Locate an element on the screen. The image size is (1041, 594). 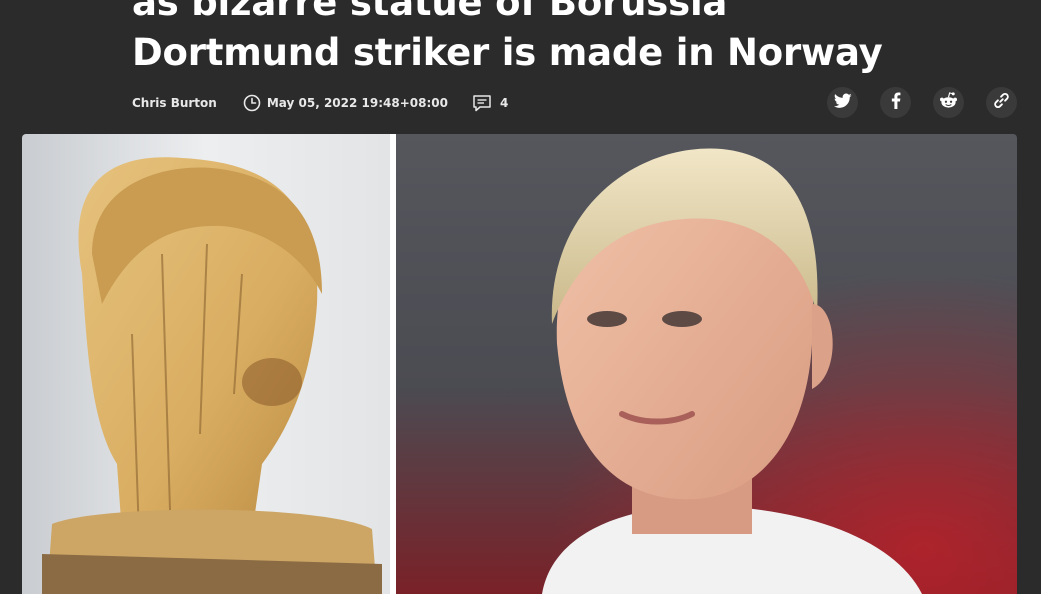
comment-icon is located at coordinates (482, 103).